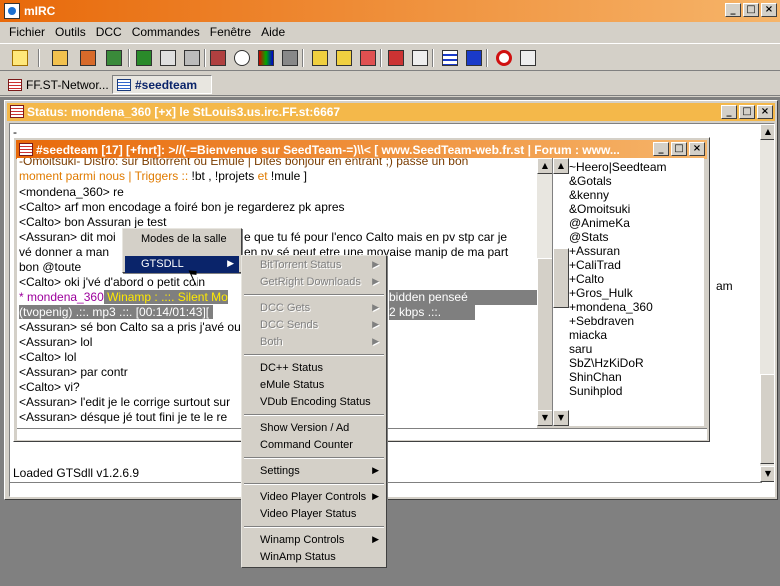 This screenshot has width=780, height=586. Describe the element at coordinates (166, 84) in the screenshot. I see `tab-seedteam-label: #seedteam` at that location.